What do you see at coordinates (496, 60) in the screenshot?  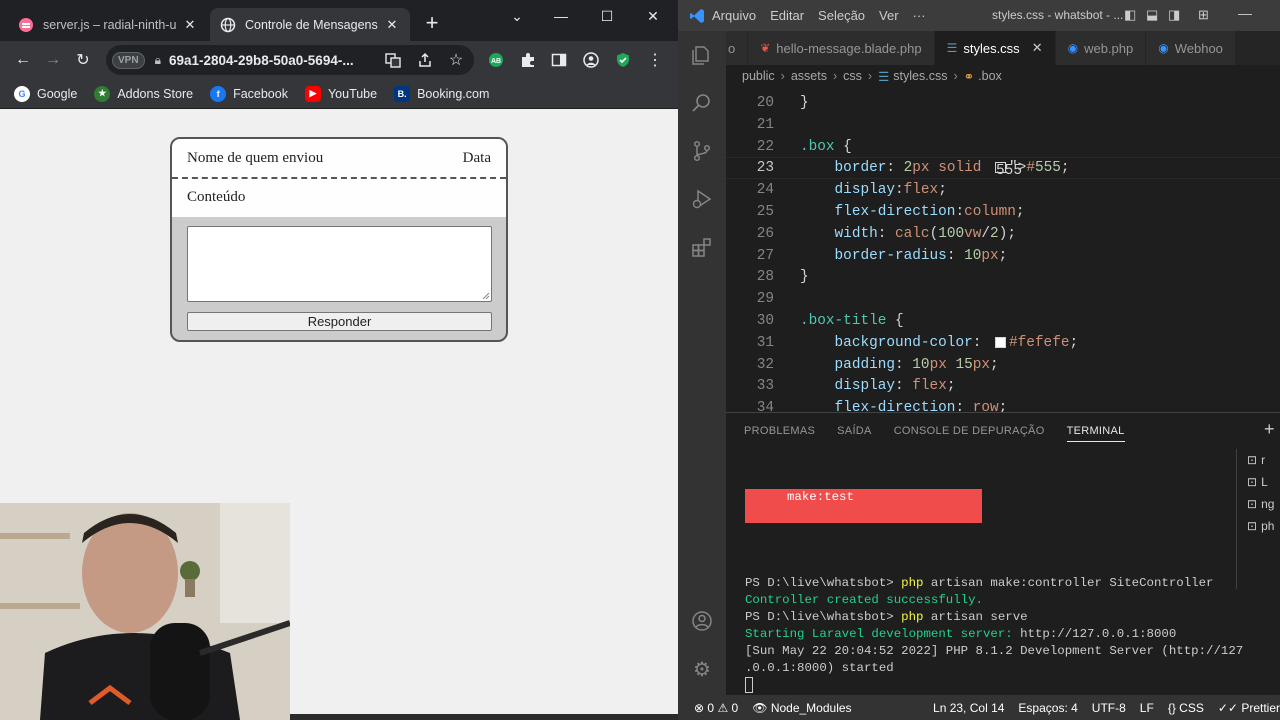 I see `adblock-extension-icon: AB` at bounding box center [496, 60].